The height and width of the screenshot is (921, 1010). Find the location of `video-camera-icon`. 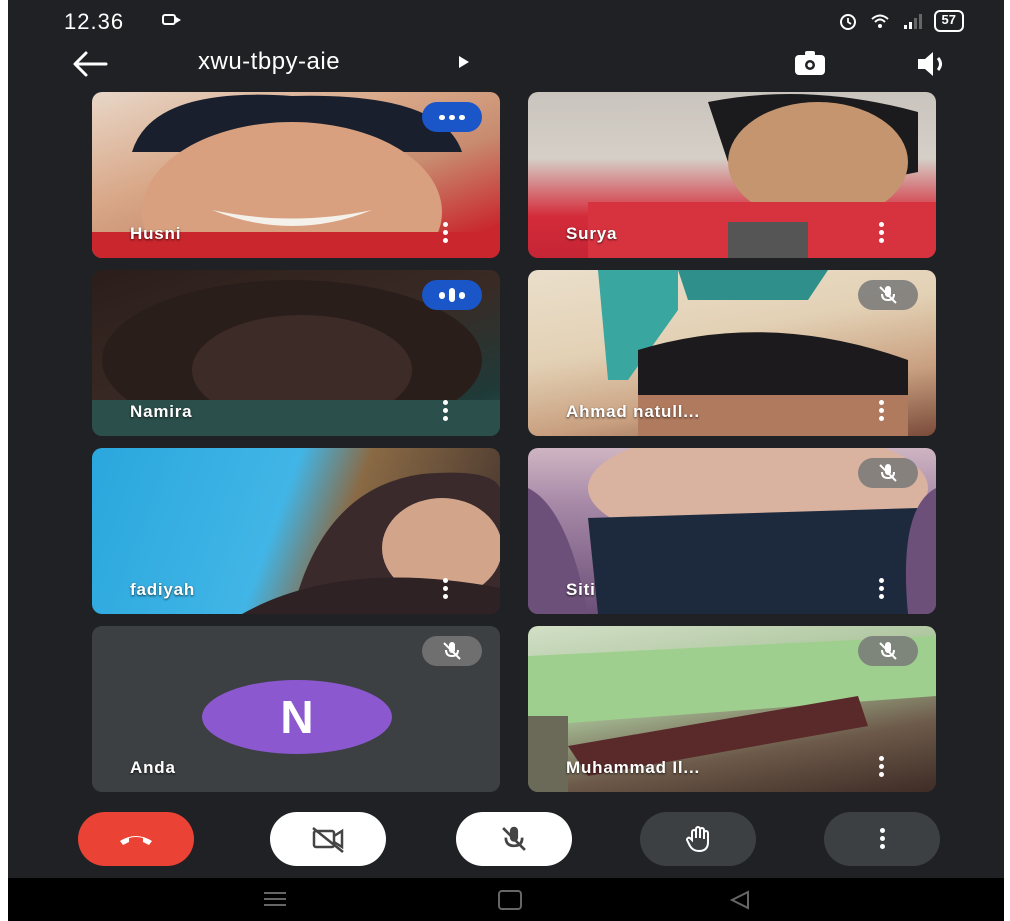

video-camera-icon is located at coordinates (171, 19).